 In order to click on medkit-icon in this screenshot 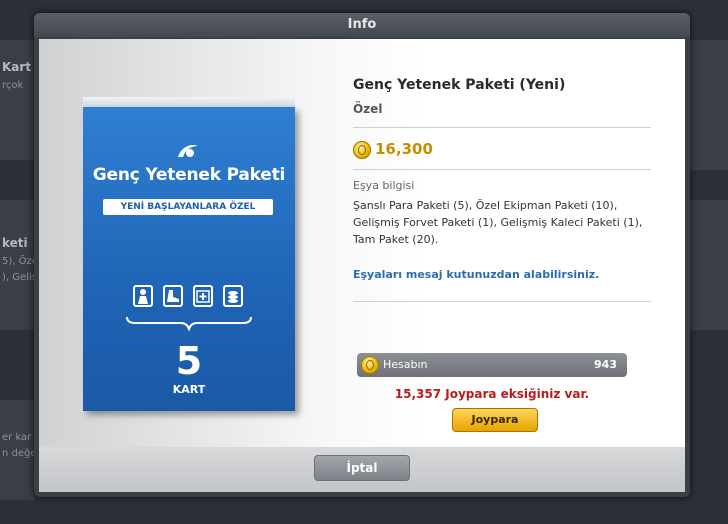, I will do `click(203, 296)`.